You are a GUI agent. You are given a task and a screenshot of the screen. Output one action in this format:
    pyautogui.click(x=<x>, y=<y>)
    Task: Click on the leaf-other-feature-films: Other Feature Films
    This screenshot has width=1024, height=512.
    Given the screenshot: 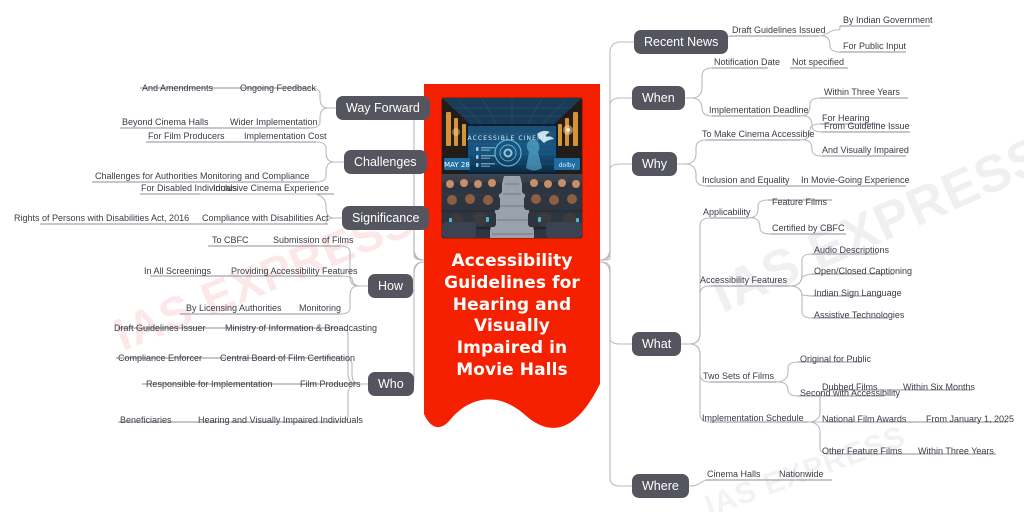 What is the action you would take?
    pyautogui.click(x=862, y=451)
    